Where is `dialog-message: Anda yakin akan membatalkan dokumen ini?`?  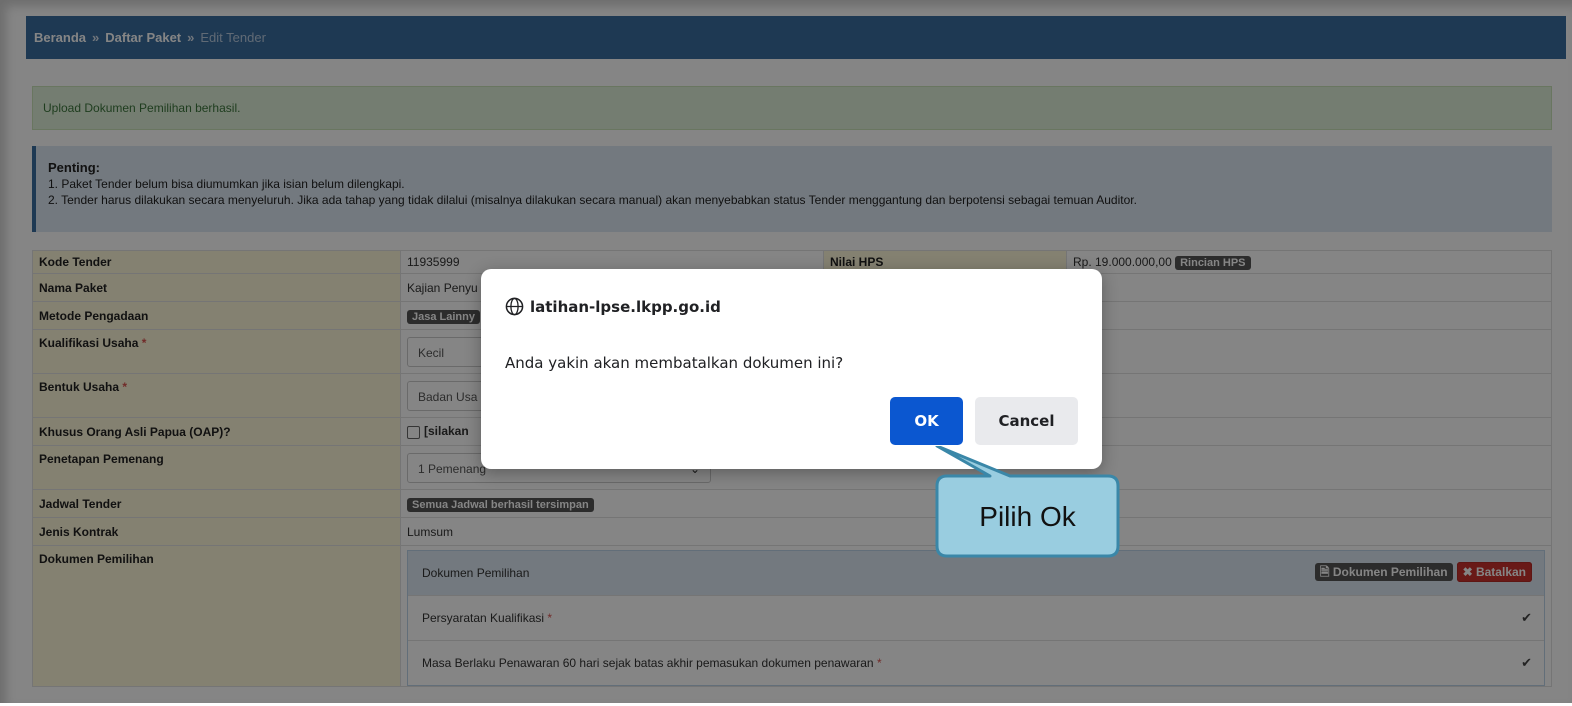 dialog-message: Anda yakin akan membatalkan dokumen ini? is located at coordinates (674, 363).